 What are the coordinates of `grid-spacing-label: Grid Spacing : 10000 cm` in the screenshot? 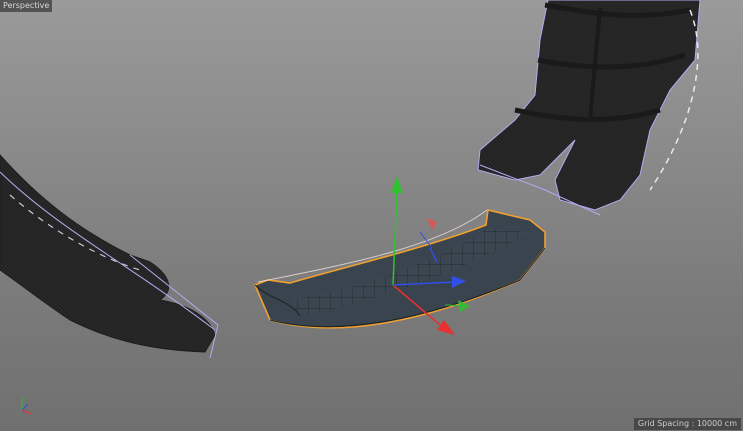 It's located at (687, 424).